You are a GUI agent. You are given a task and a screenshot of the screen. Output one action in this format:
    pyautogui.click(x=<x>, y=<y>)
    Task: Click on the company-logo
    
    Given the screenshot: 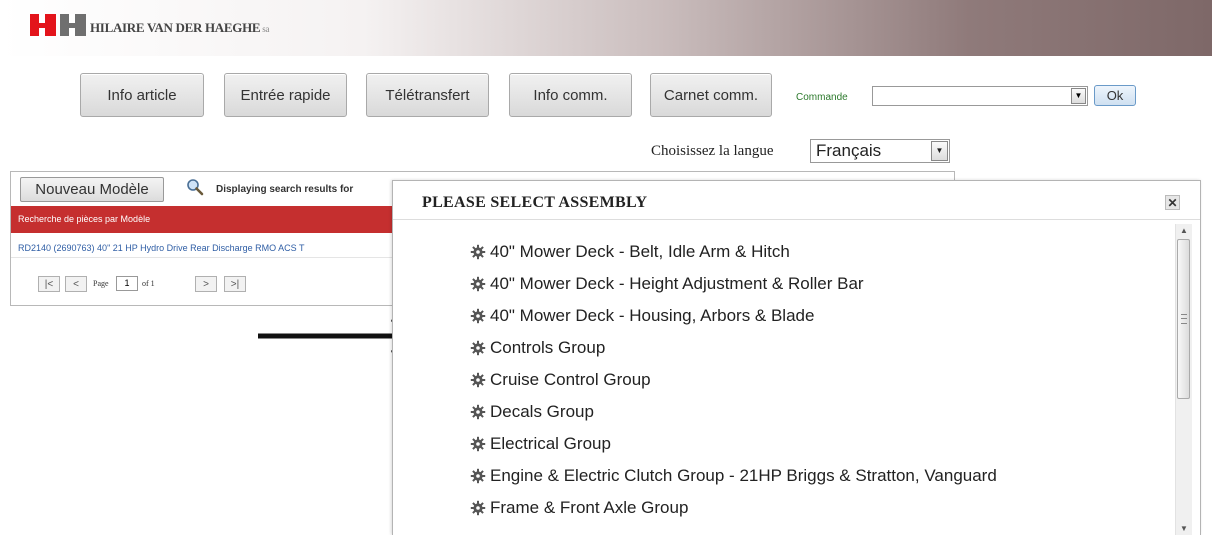 What is the action you would take?
    pyautogui.click(x=59, y=25)
    